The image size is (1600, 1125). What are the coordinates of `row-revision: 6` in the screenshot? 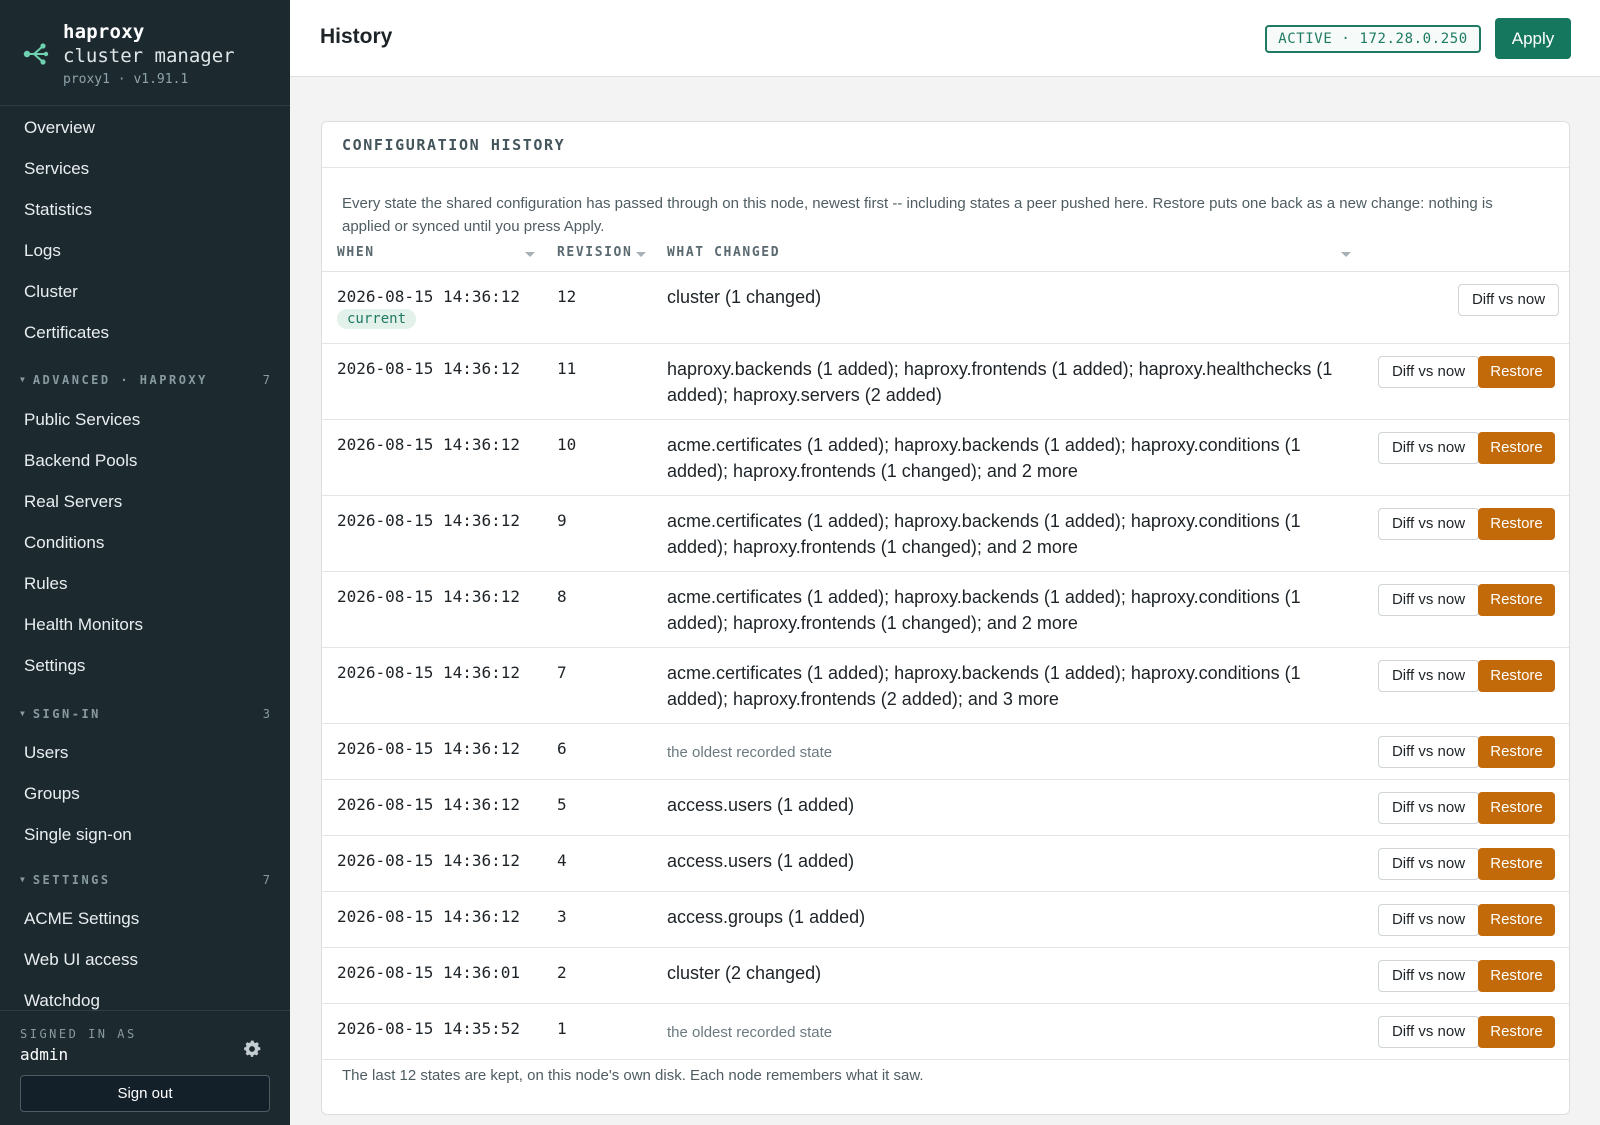 It's located at (562, 748).